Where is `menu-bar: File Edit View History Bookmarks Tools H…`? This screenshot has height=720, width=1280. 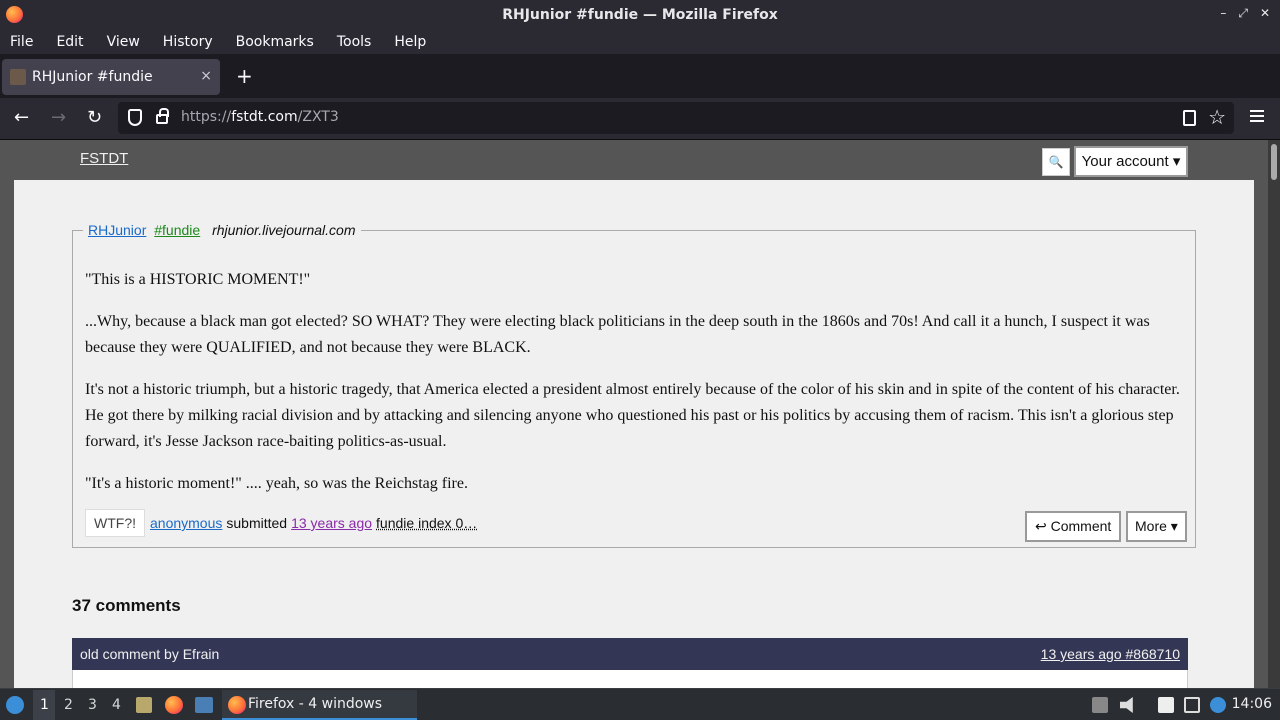 menu-bar: File Edit View History Bookmarks Tools H… is located at coordinates (640, 42).